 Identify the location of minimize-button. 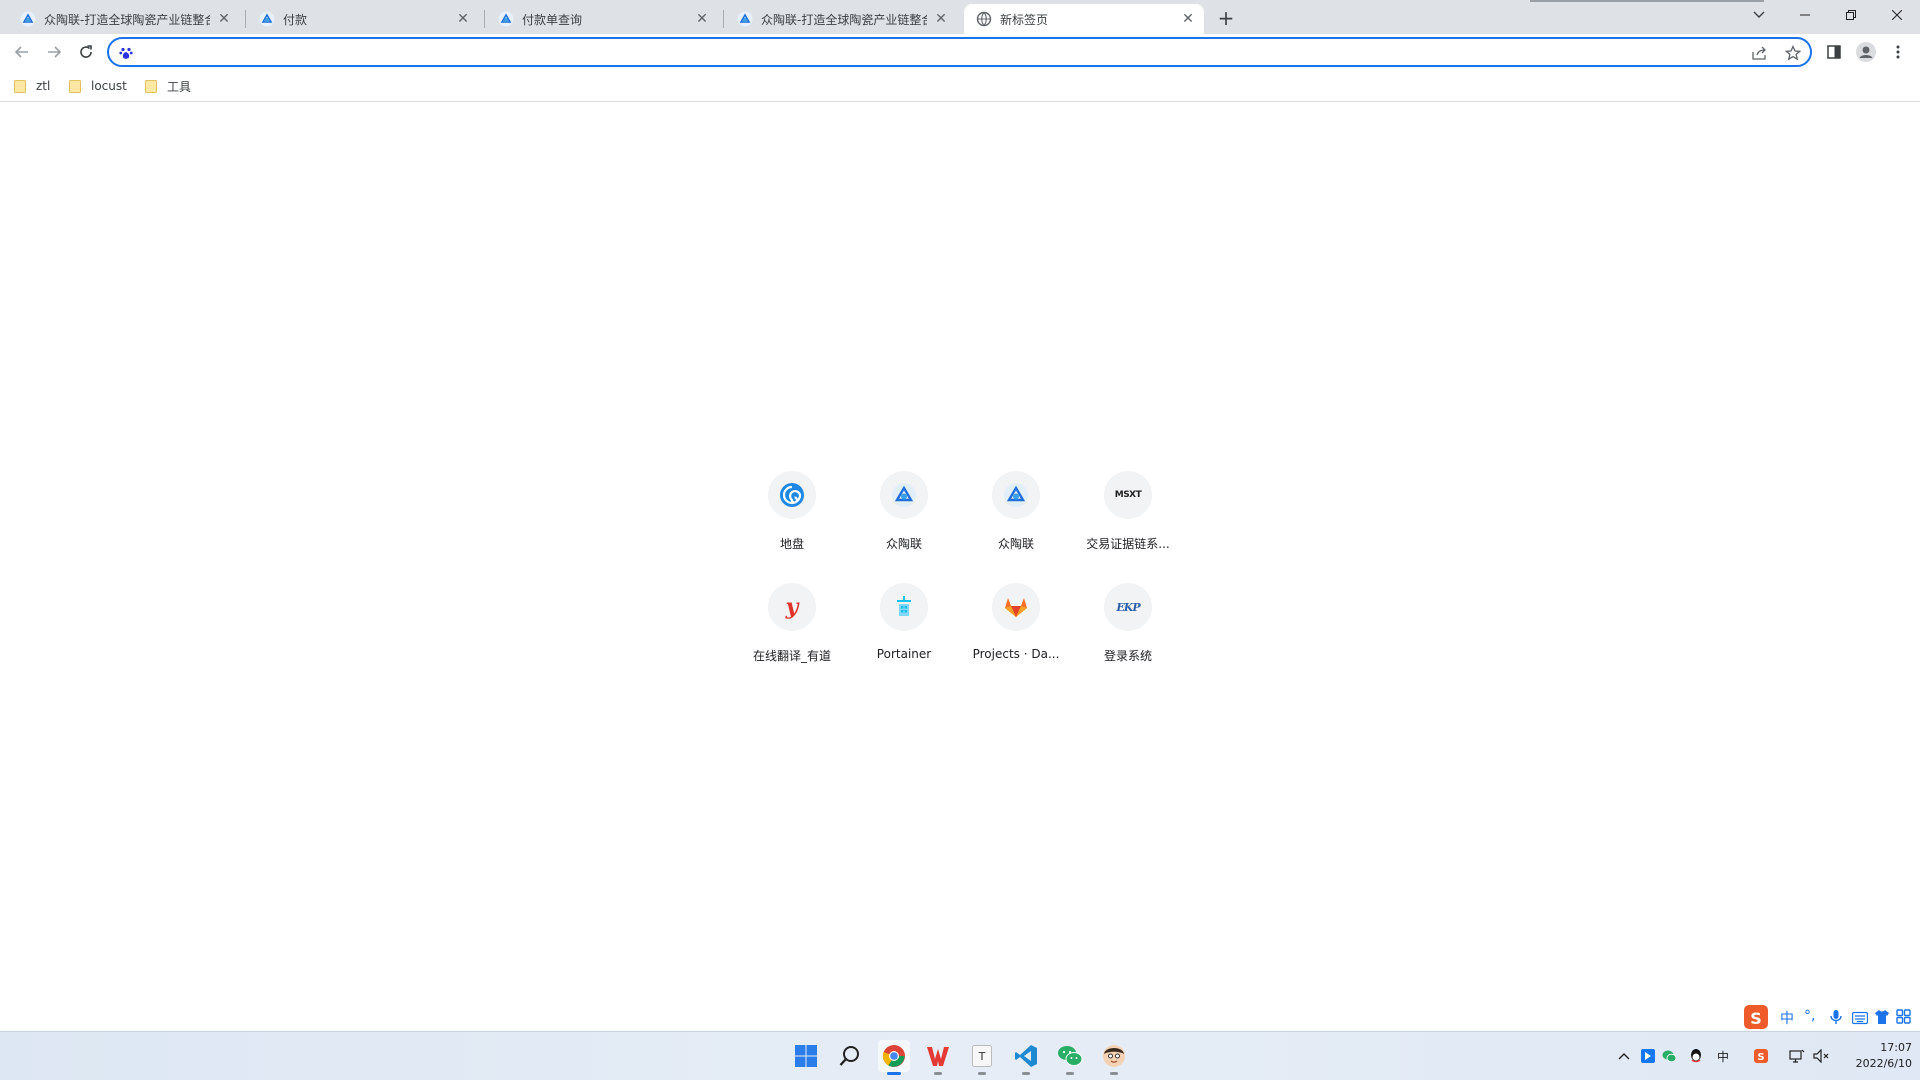
(1805, 15).